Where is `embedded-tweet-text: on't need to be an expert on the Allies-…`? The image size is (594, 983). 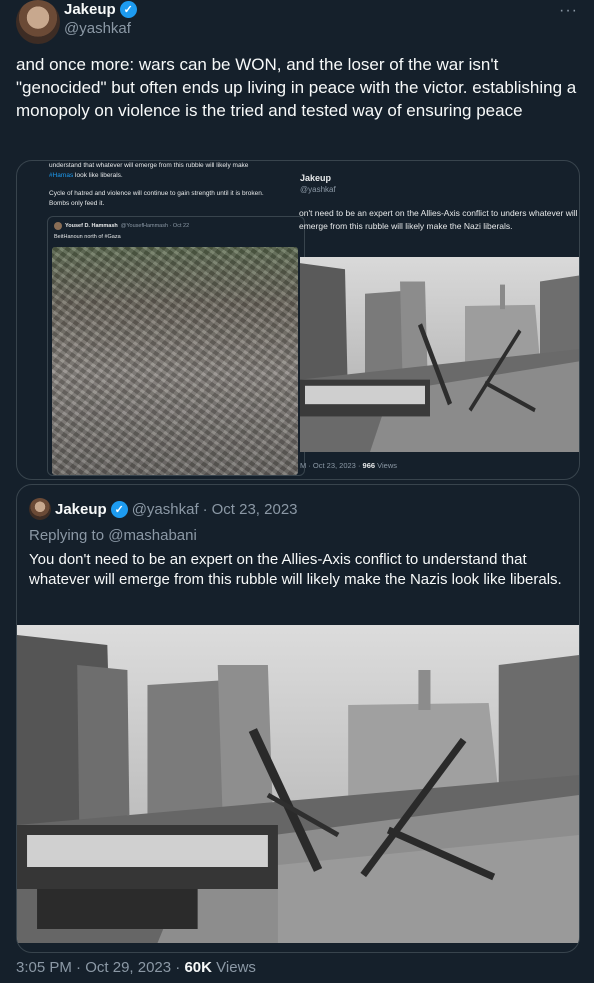
embedded-tweet-text: on't need to be an expert on the Allies-… is located at coordinates (438, 219).